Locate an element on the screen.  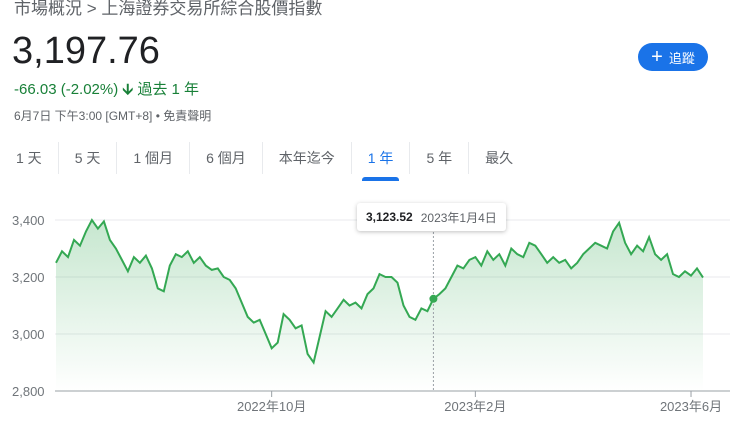
y-tick-label: 2,800 is located at coordinates (28, 391).